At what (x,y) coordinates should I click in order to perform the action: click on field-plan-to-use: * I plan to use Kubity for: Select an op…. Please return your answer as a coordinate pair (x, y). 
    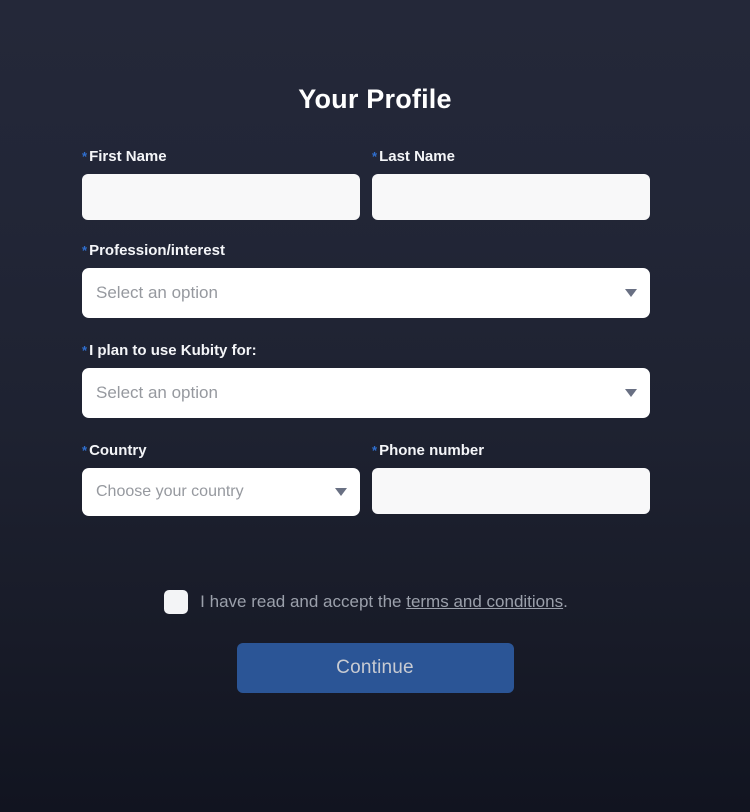
    Looking at the image, I should click on (366, 380).